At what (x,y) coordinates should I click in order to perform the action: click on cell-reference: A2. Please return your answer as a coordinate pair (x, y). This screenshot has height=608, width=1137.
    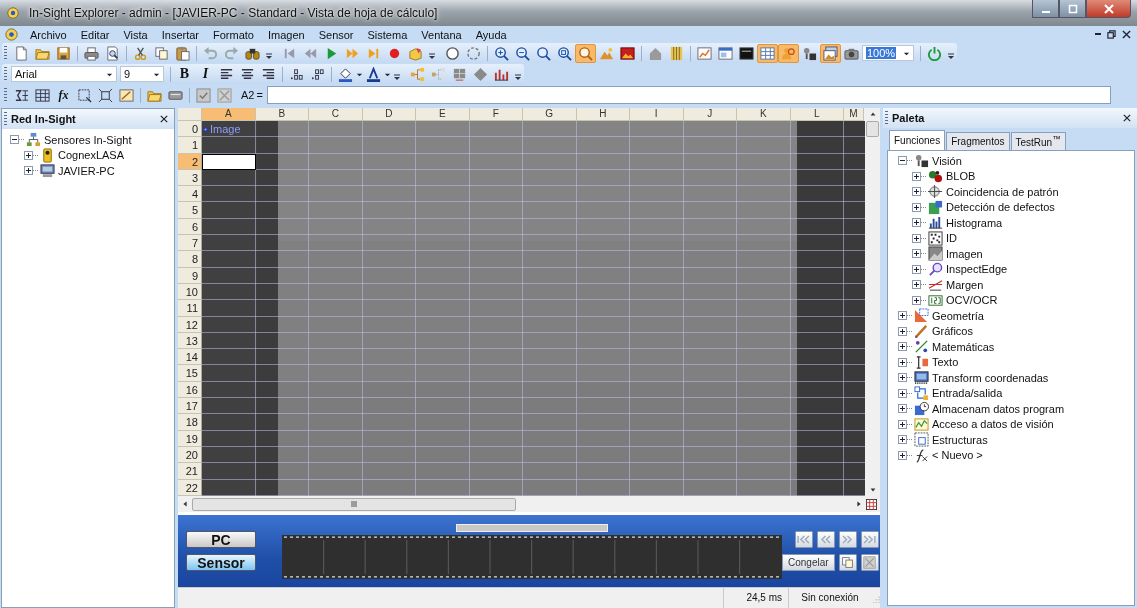
    Looking at the image, I should click on (248, 95).